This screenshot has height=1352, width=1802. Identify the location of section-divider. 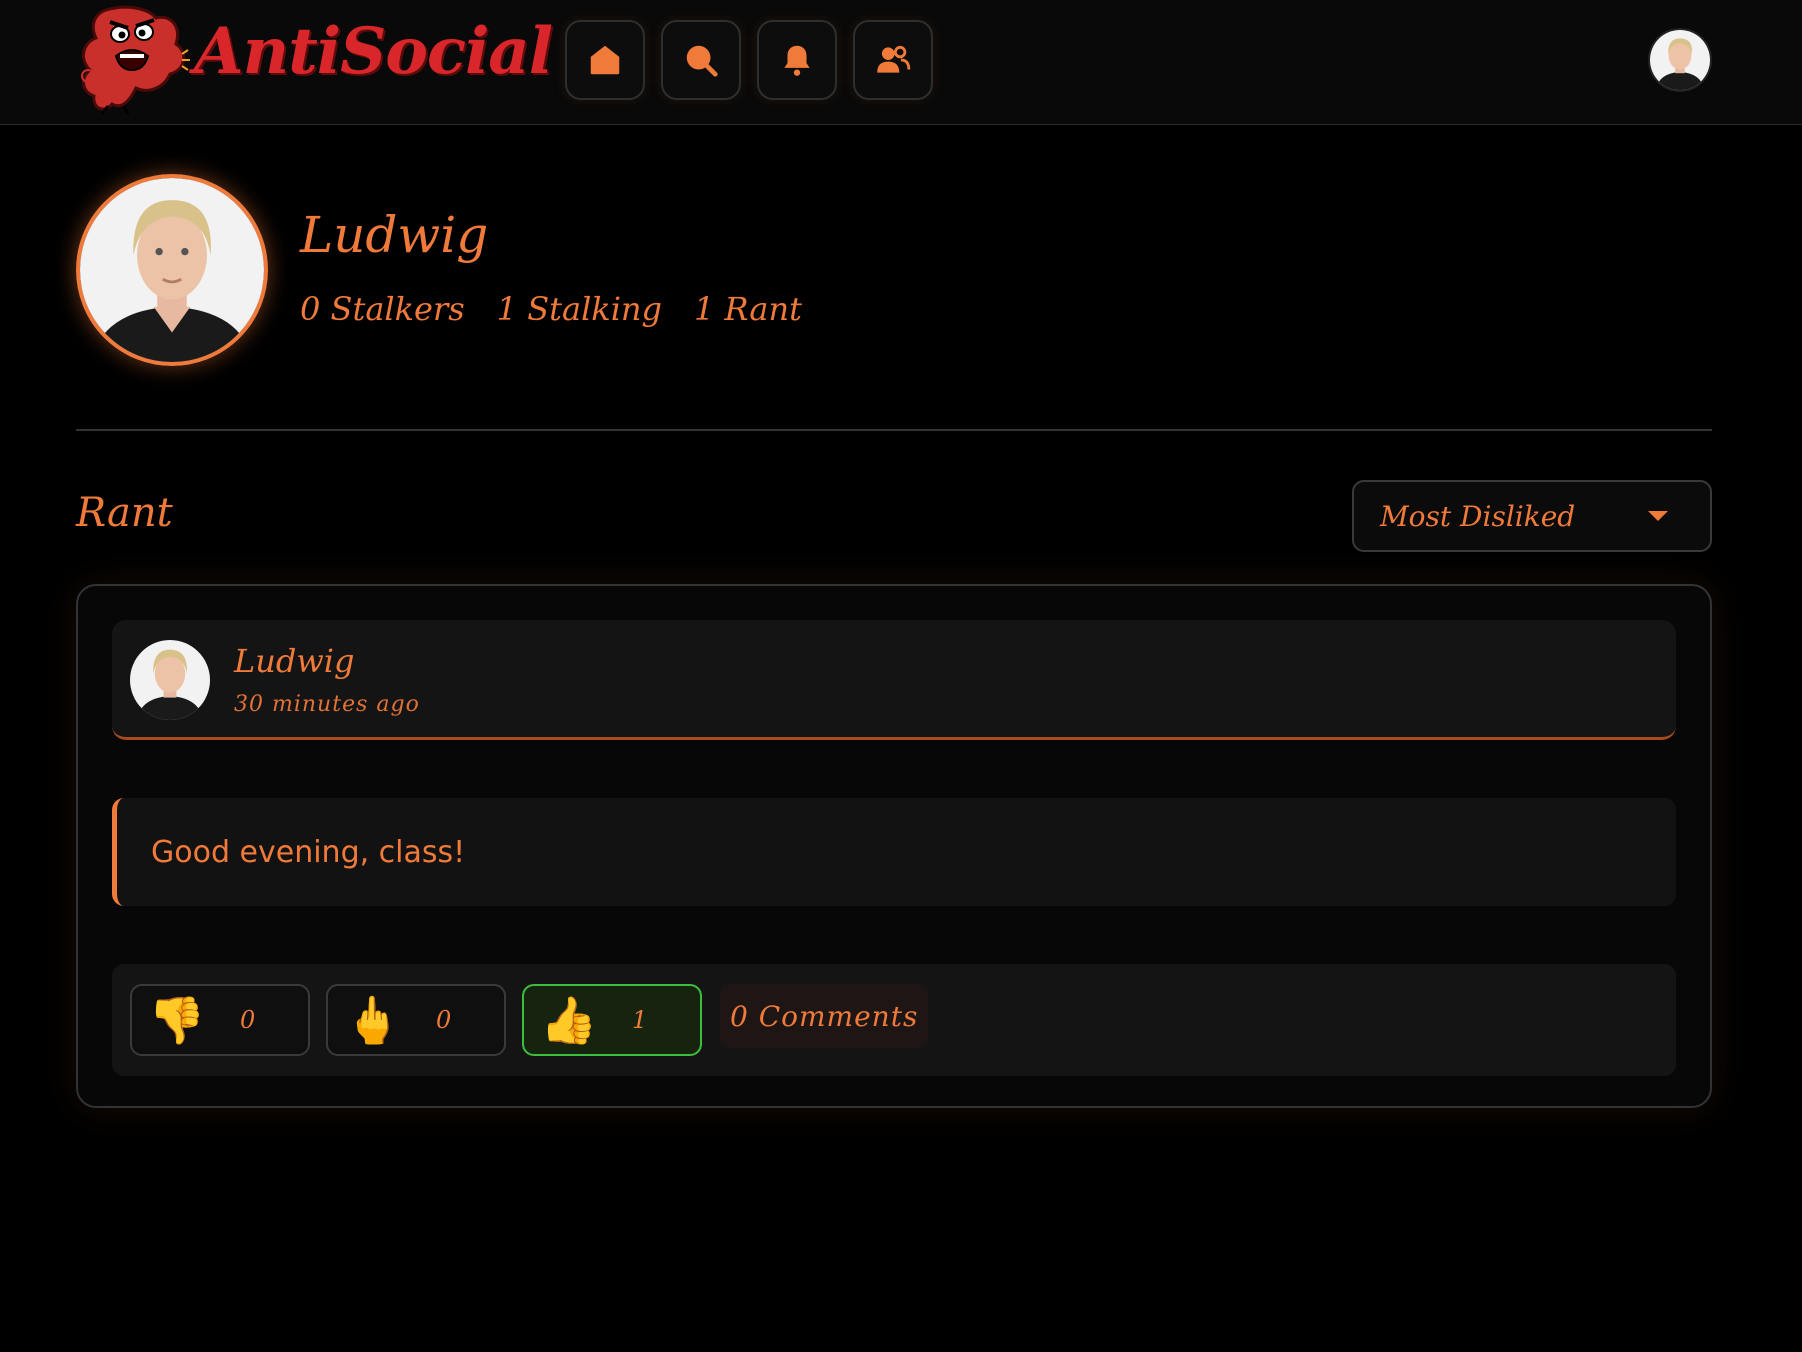
(894, 430).